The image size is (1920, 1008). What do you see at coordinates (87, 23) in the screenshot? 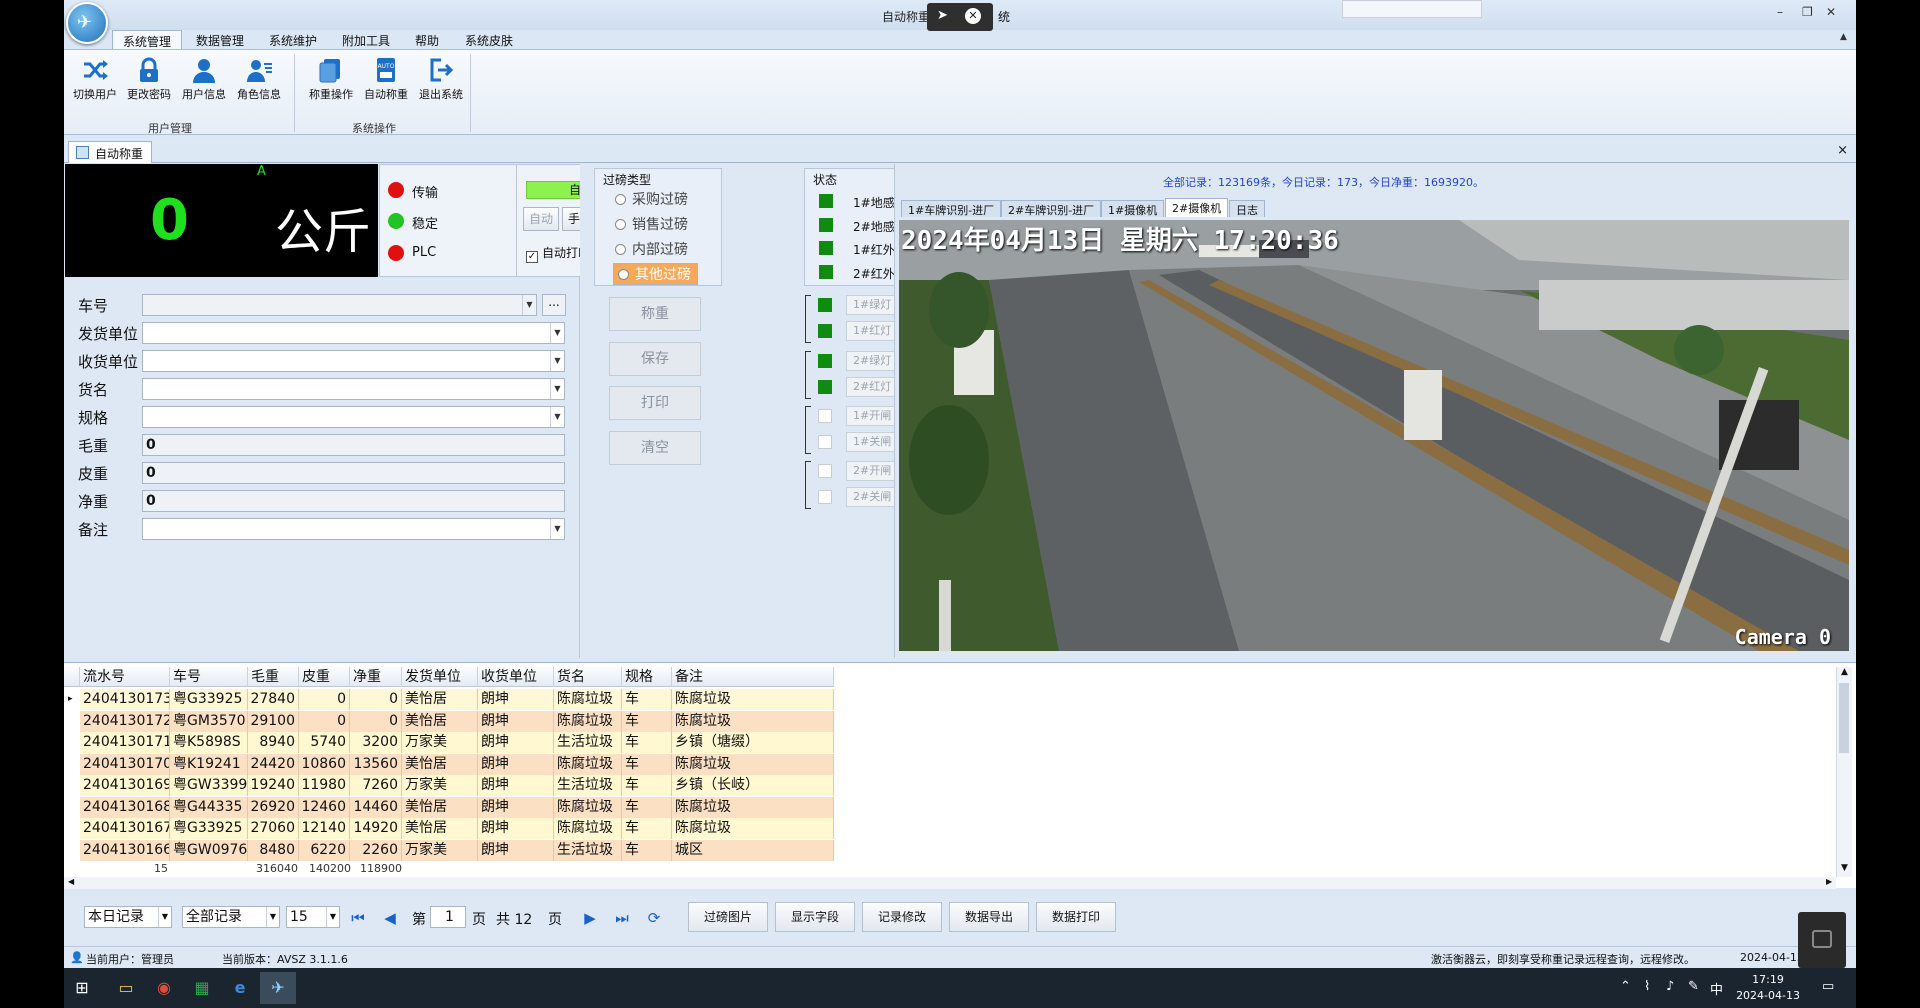
I see `app-logo: ✈` at bounding box center [87, 23].